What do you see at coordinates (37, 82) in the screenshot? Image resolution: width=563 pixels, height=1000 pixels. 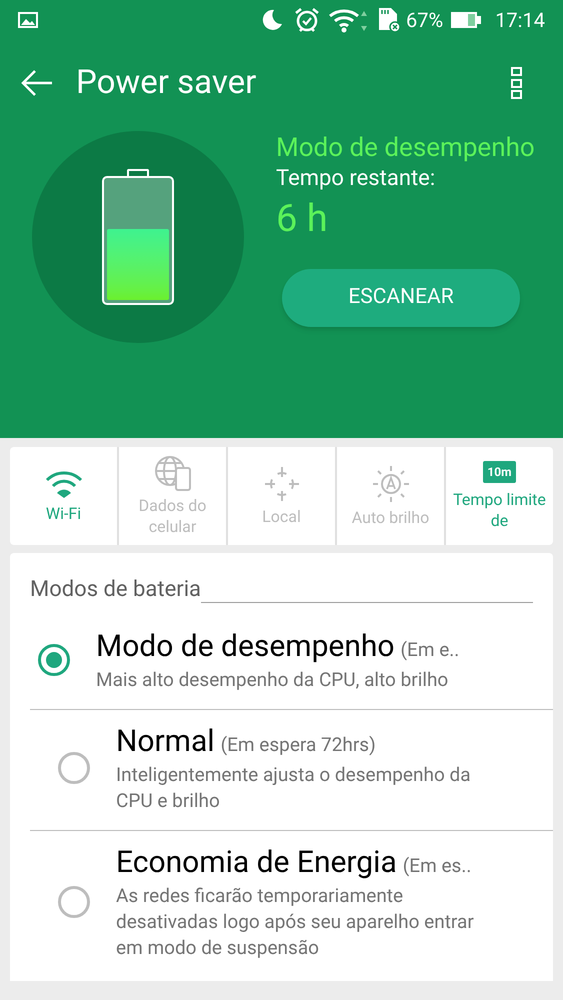 I see `back-arrow-icon` at bounding box center [37, 82].